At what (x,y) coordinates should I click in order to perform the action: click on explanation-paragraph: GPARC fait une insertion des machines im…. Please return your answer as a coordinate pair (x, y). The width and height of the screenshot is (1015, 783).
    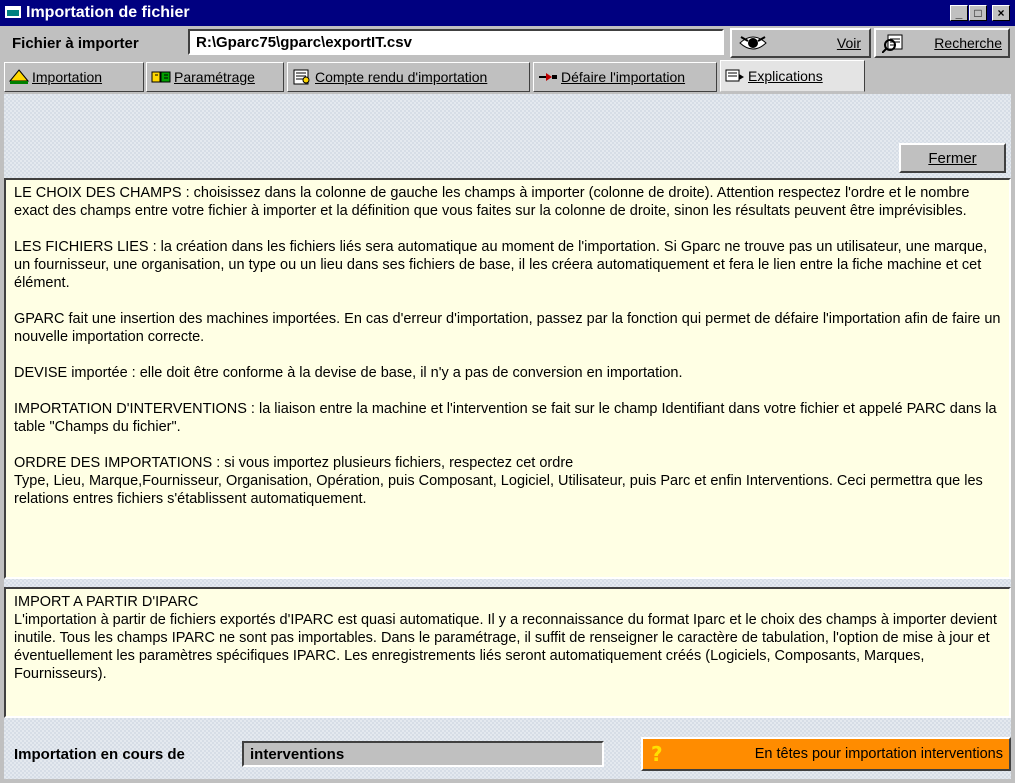
    Looking at the image, I should click on (507, 328).